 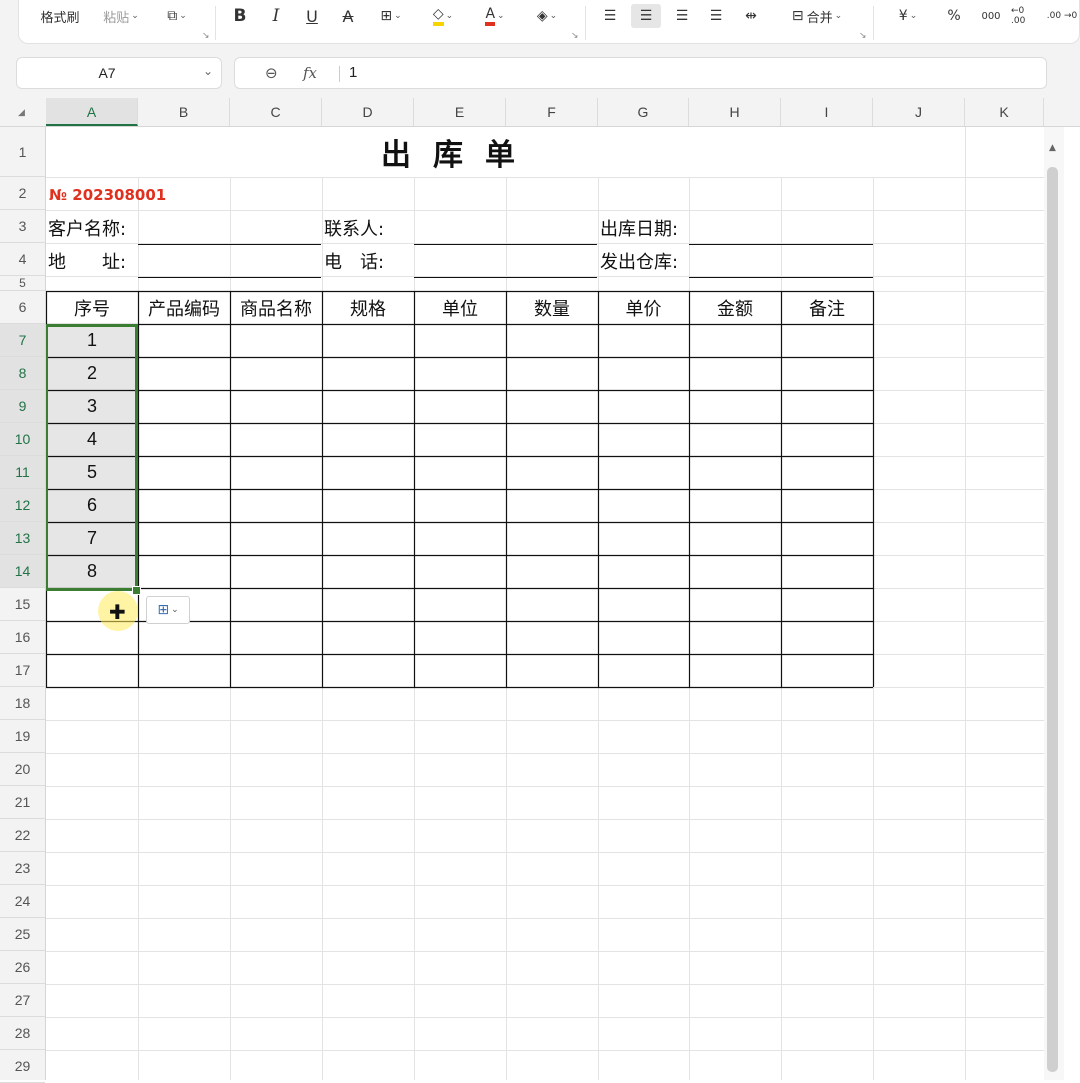 What do you see at coordinates (92, 307) in the screenshot?
I see `table-header-cell: 序号` at bounding box center [92, 307].